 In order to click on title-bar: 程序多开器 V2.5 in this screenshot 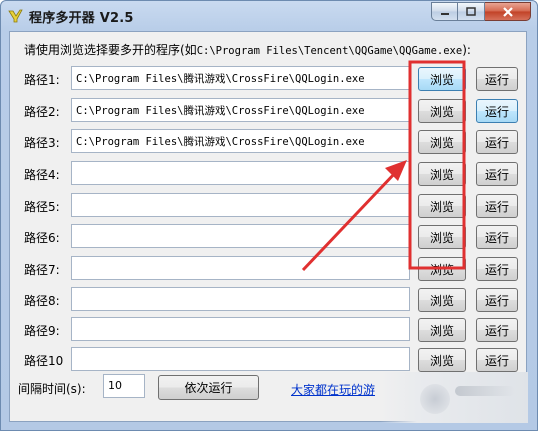, I will do `click(269, 16)`.